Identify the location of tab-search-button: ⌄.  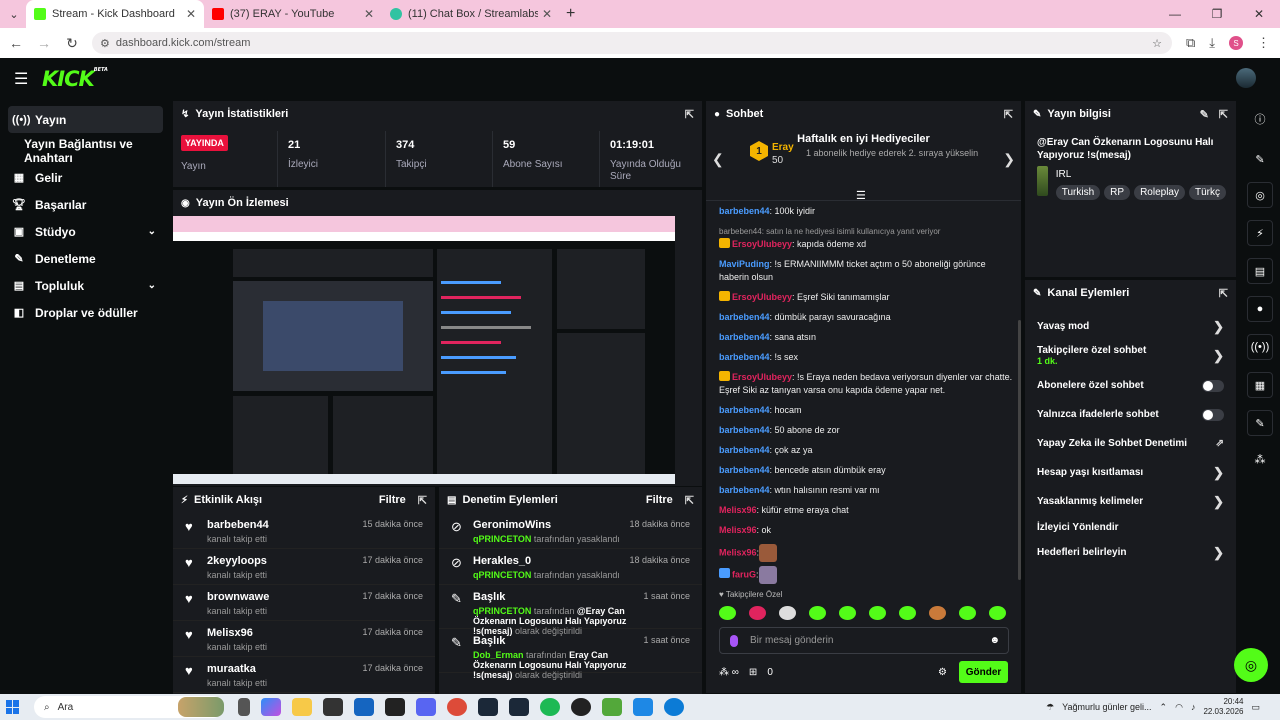
(14, 14).